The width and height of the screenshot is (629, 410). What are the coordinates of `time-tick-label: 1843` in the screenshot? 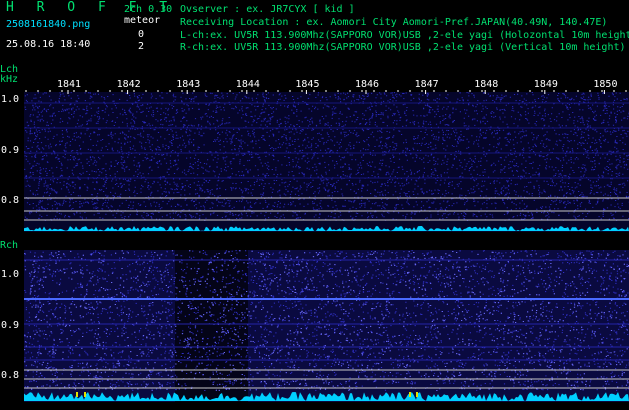 It's located at (188, 84).